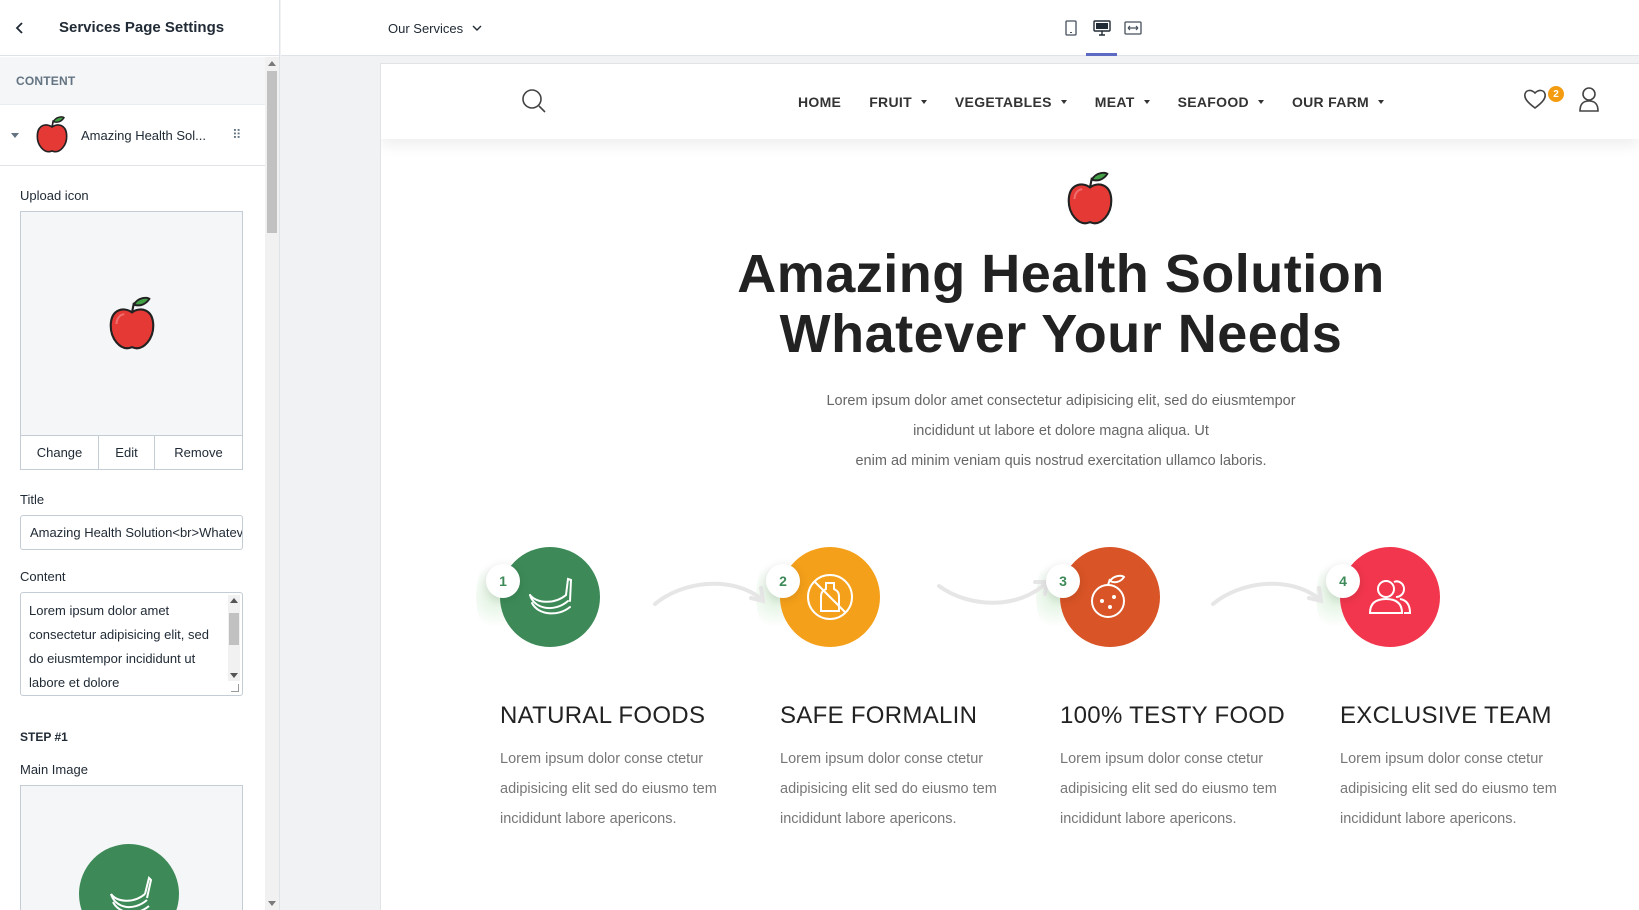 The width and height of the screenshot is (1639, 910). What do you see at coordinates (1446, 715) in the screenshot?
I see `step-title: EXCLUSIVE TEAM` at bounding box center [1446, 715].